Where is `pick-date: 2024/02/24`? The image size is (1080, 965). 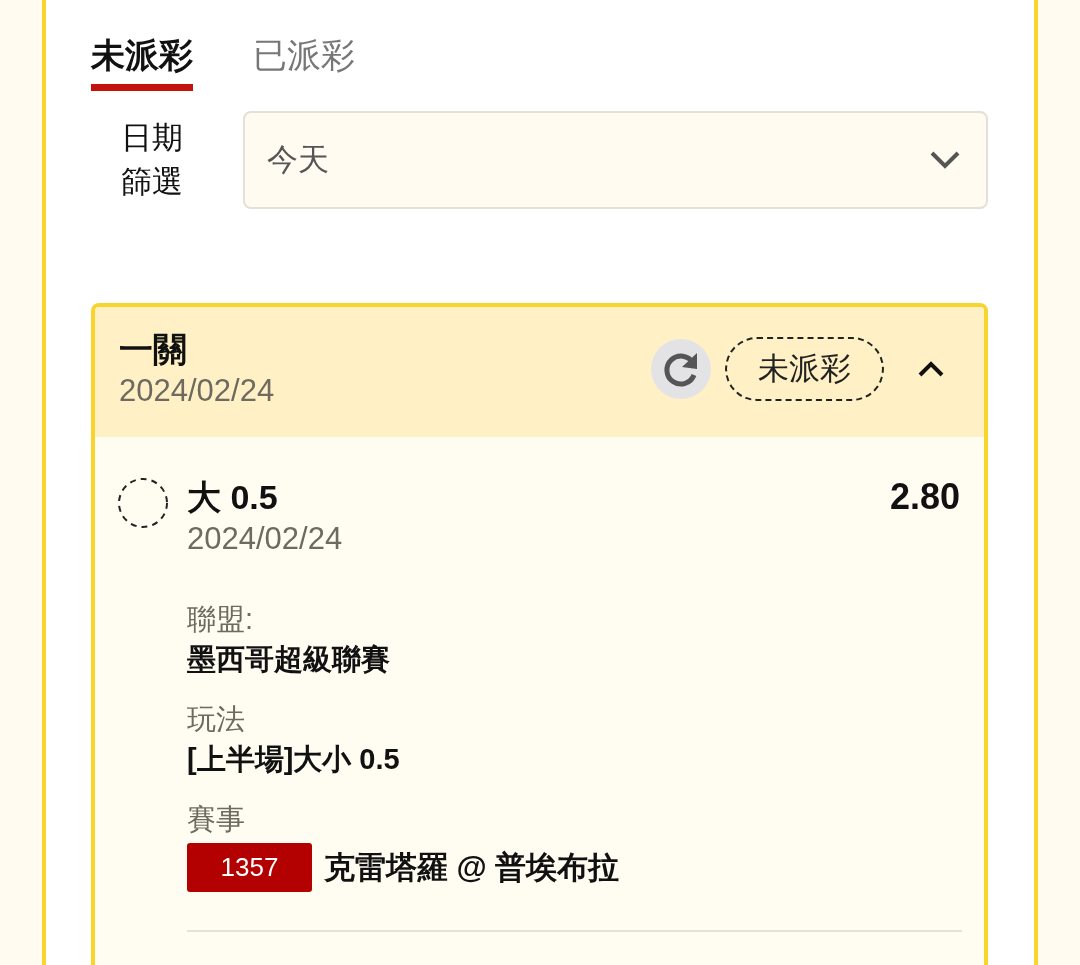 pick-date: 2024/02/24 is located at coordinates (265, 539).